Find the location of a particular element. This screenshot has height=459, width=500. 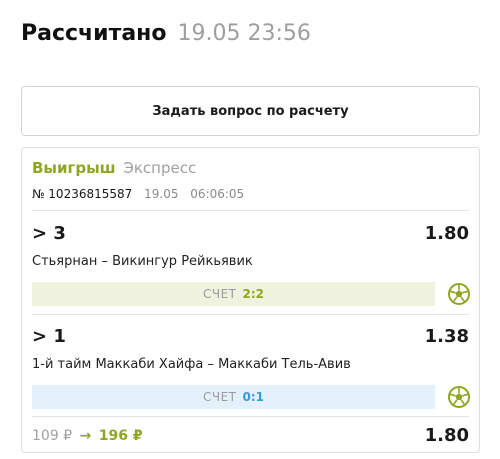

bet-outcome: > 1 is located at coordinates (49, 336).